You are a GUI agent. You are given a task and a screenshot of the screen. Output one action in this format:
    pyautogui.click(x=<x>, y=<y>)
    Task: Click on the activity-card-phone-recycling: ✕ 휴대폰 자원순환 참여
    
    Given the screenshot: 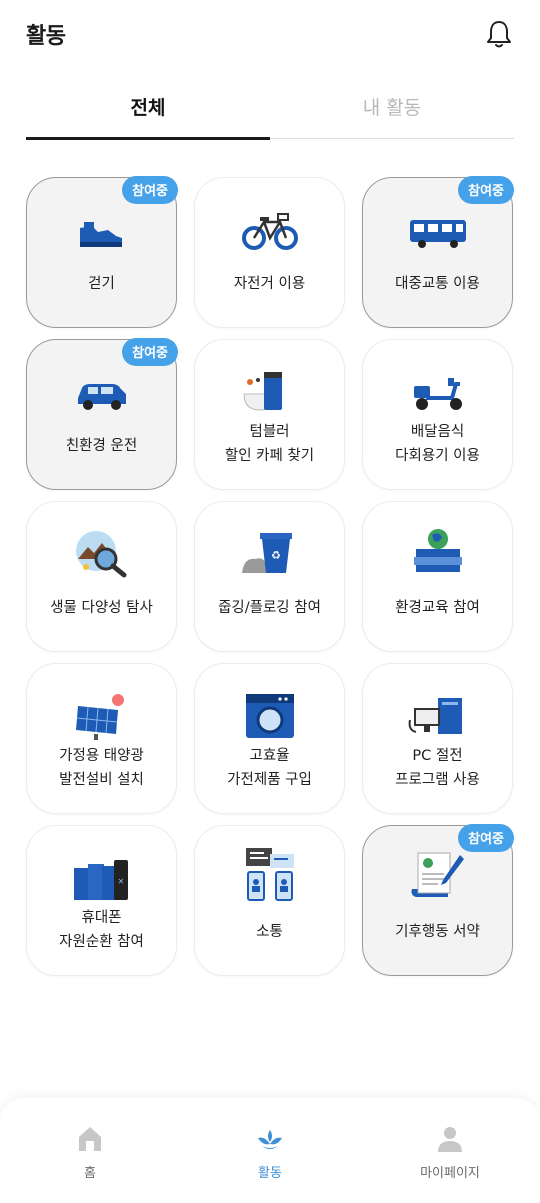 What is the action you would take?
    pyautogui.click(x=101, y=900)
    